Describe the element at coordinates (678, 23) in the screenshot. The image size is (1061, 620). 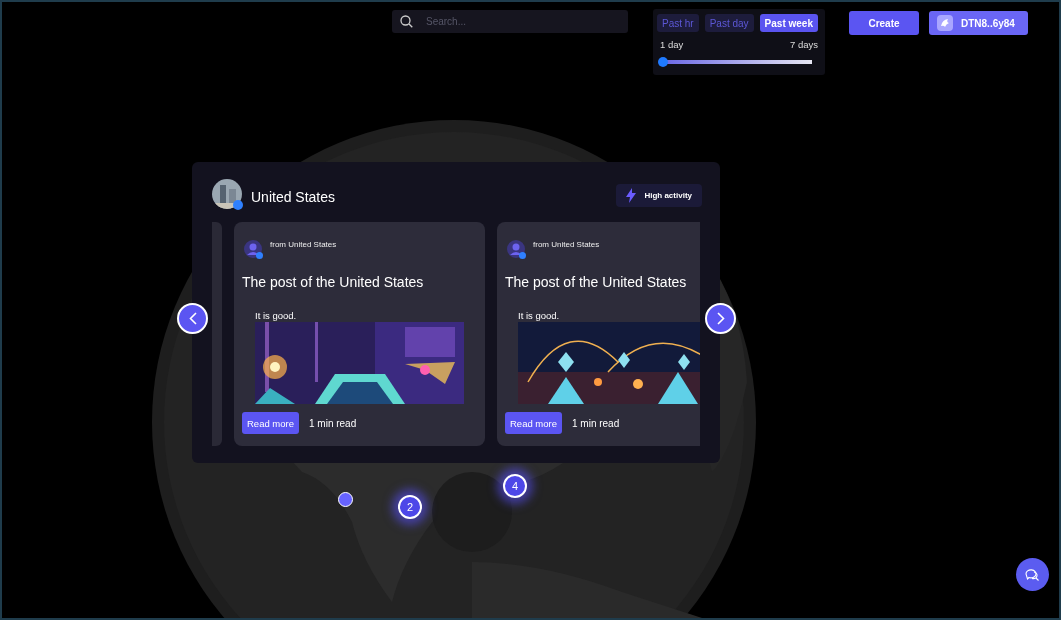
I see `time-tab: Past hr` at that location.